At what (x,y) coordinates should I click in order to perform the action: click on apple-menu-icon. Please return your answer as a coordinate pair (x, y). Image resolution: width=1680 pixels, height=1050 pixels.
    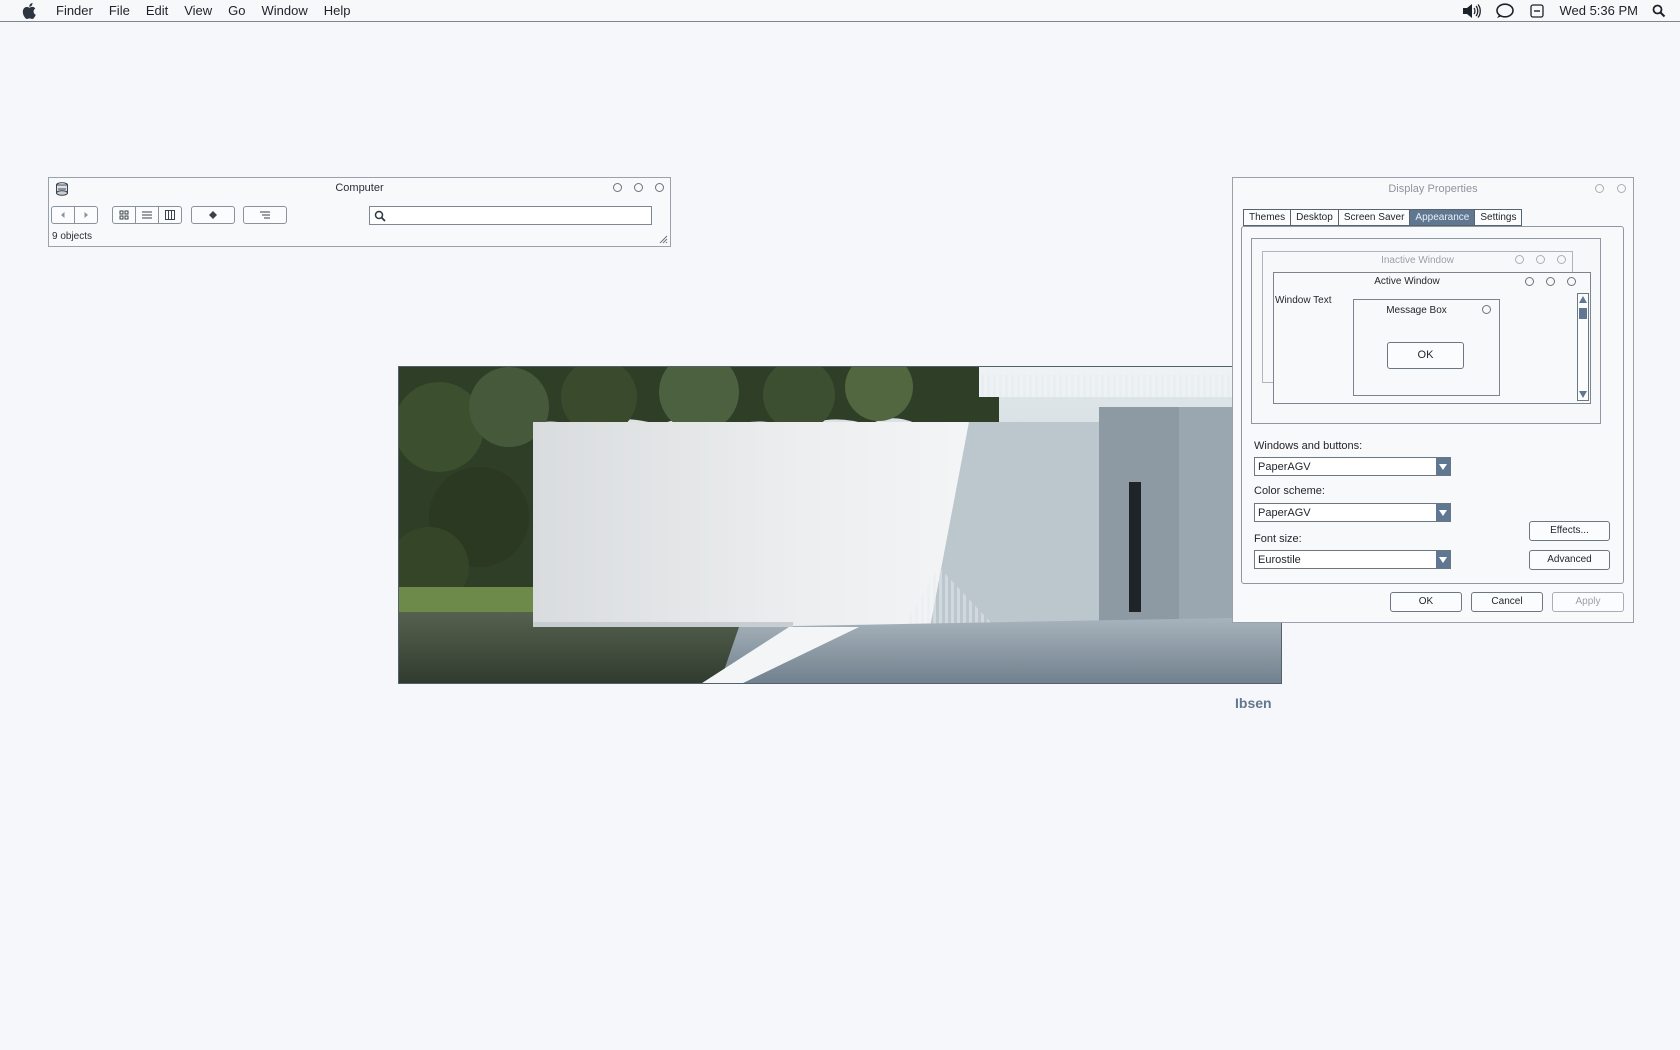
    Looking at the image, I should click on (30, 10).